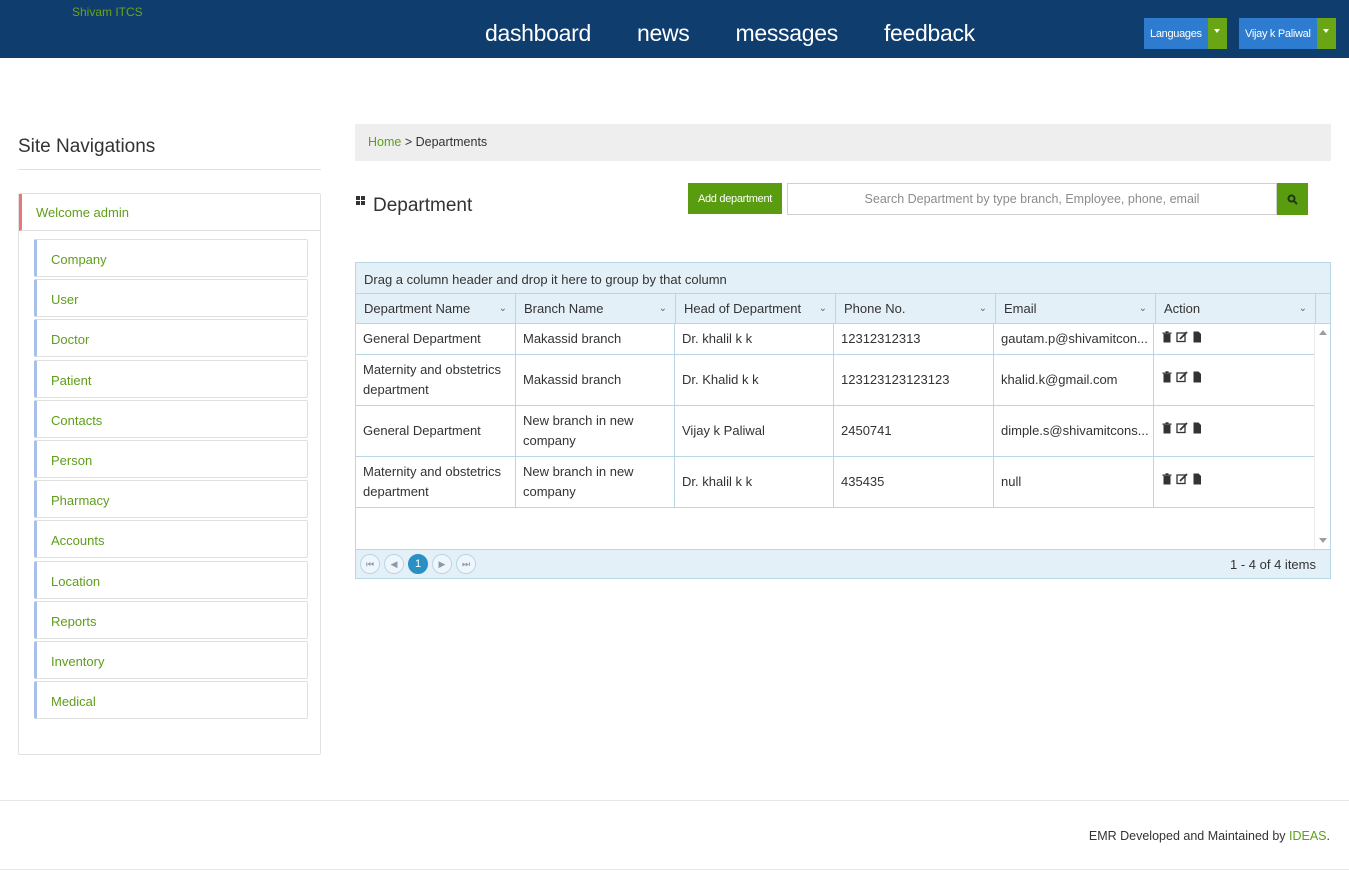 This screenshot has width=1349, height=893. What do you see at coordinates (1209, 836) in the screenshot?
I see `footer: EMR Developed and Maintained by IDEAS.` at bounding box center [1209, 836].